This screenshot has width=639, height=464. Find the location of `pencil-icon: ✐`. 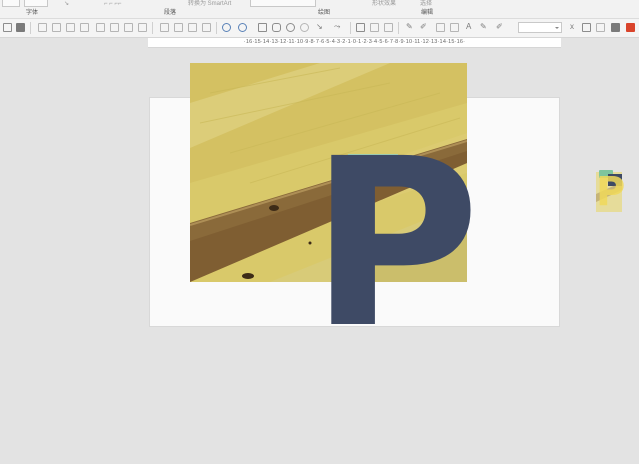

pencil-icon: ✐ is located at coordinates (423, 27).